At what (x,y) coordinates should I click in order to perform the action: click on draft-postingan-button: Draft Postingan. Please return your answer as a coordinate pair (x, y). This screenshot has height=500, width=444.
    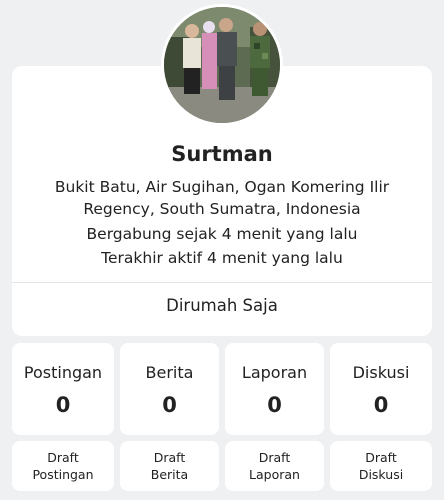
    Looking at the image, I should click on (63, 466).